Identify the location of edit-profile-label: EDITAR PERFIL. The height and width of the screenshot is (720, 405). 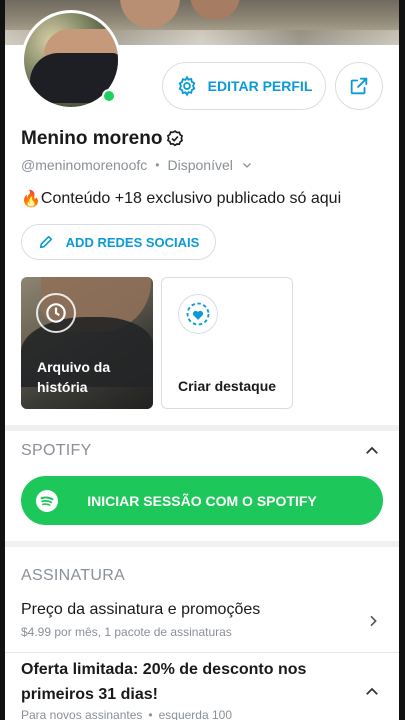
(260, 86).